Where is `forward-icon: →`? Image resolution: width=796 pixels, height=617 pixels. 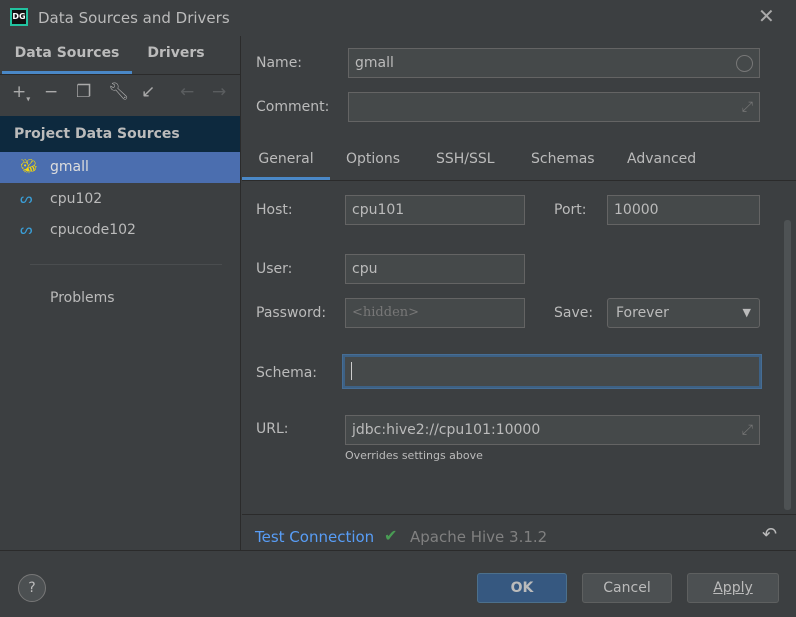 forward-icon: → is located at coordinates (219, 92).